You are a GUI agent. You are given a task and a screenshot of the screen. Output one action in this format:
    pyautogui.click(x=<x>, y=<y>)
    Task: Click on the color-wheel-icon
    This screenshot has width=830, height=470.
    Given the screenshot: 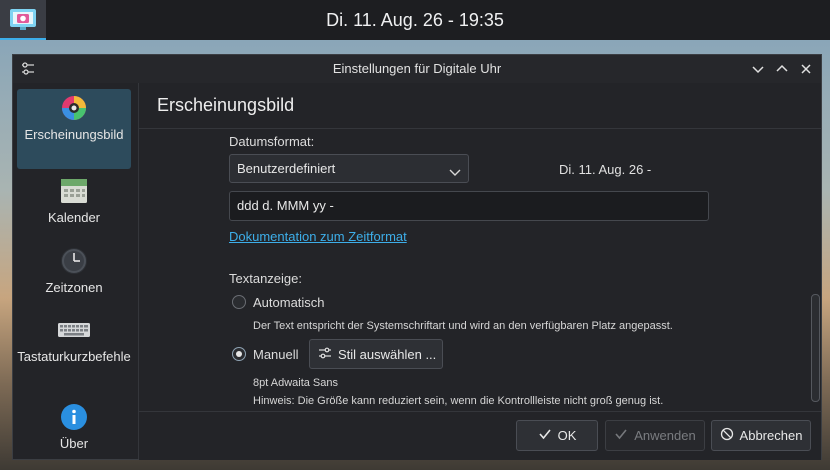 What is the action you would take?
    pyautogui.click(x=74, y=108)
    